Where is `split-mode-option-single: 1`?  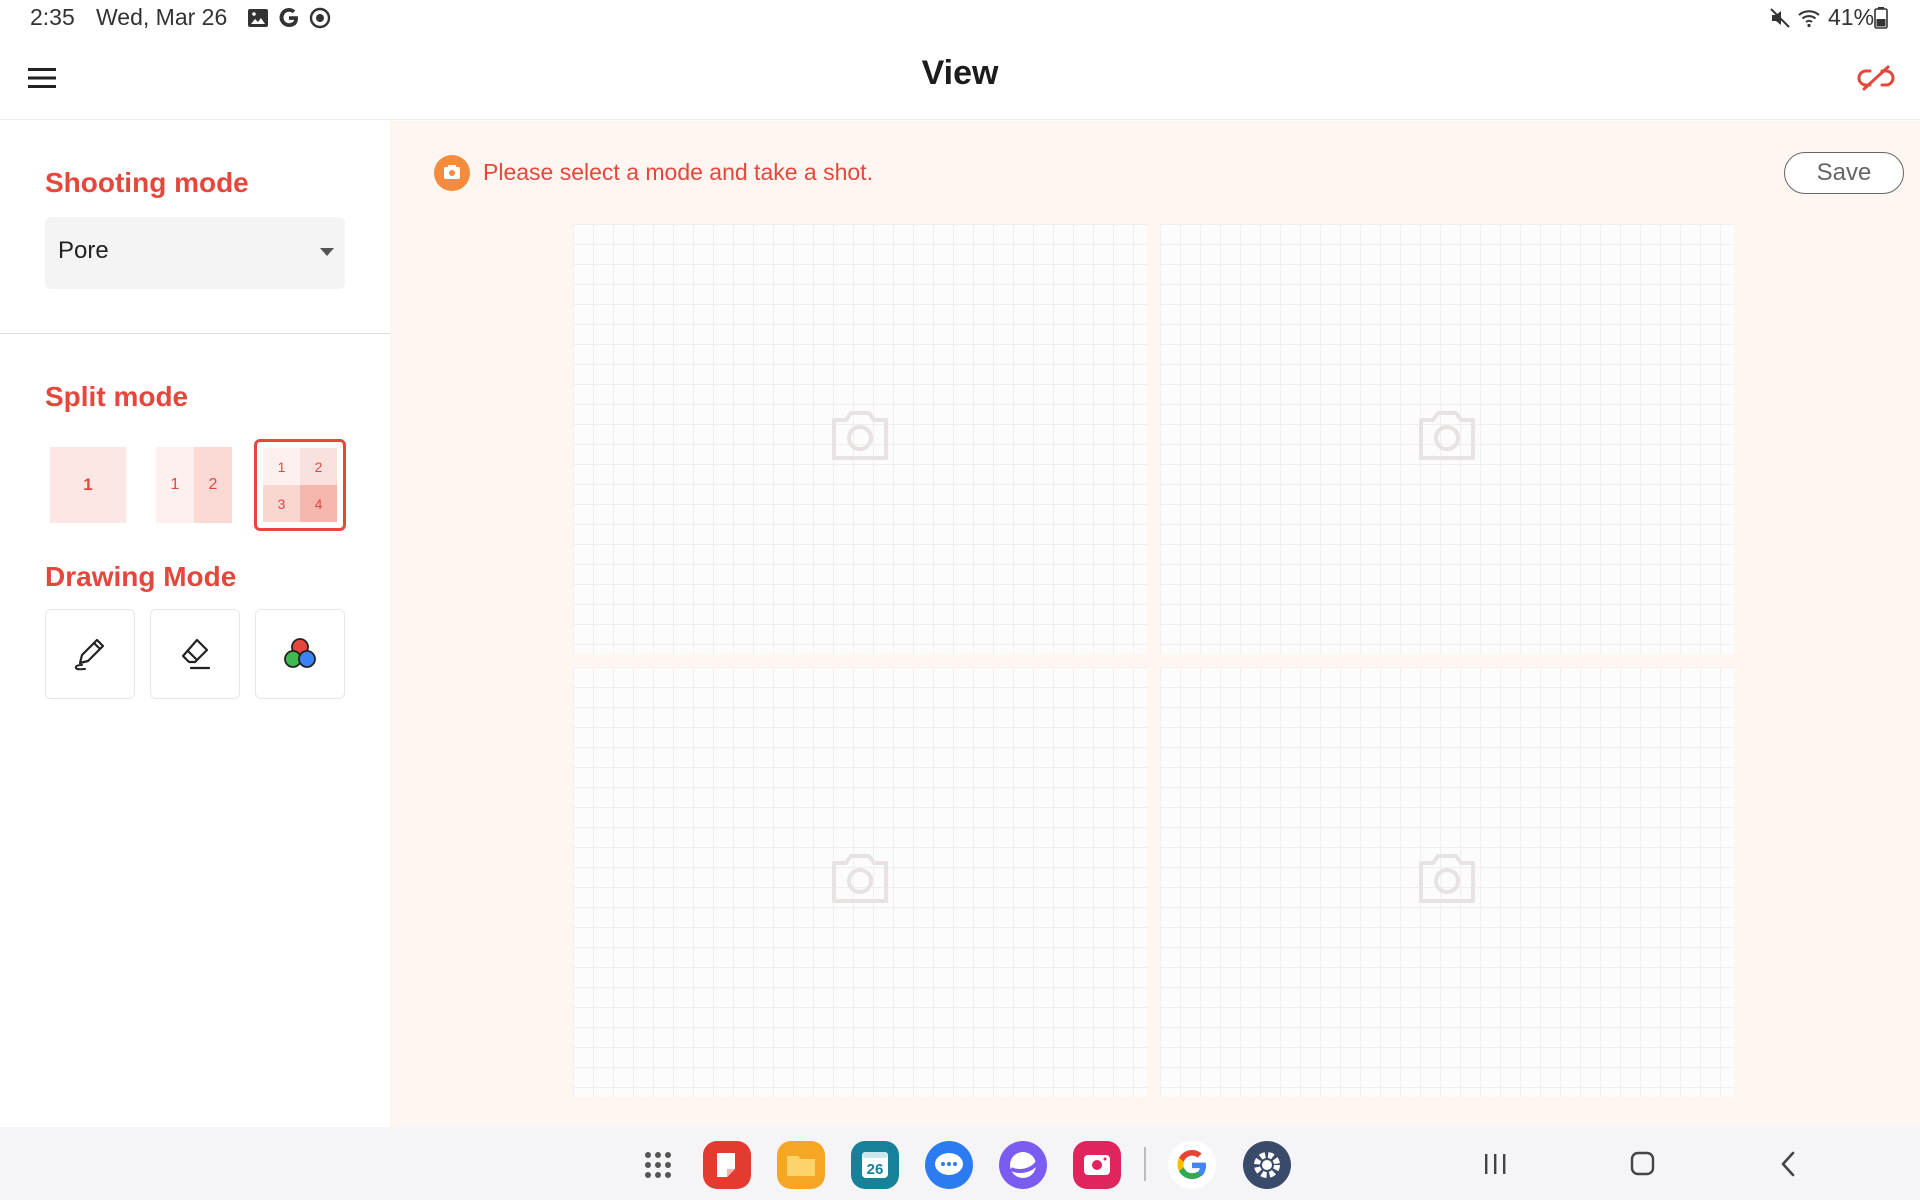 split-mode-option-single: 1 is located at coordinates (88, 485).